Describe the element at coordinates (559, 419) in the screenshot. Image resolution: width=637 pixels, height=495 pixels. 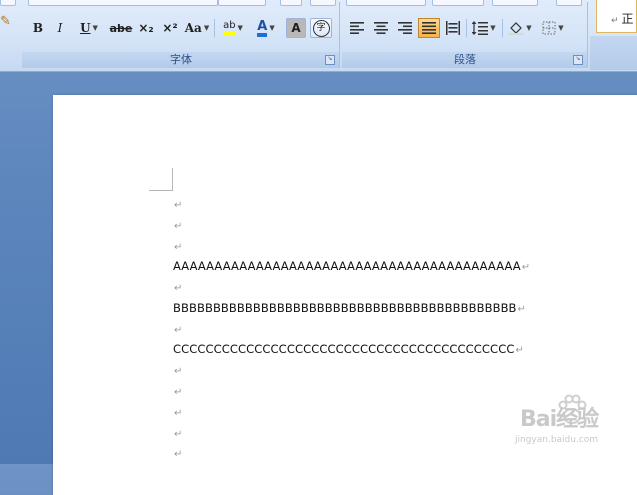
I see `watermark-brand: Bai经验` at that location.